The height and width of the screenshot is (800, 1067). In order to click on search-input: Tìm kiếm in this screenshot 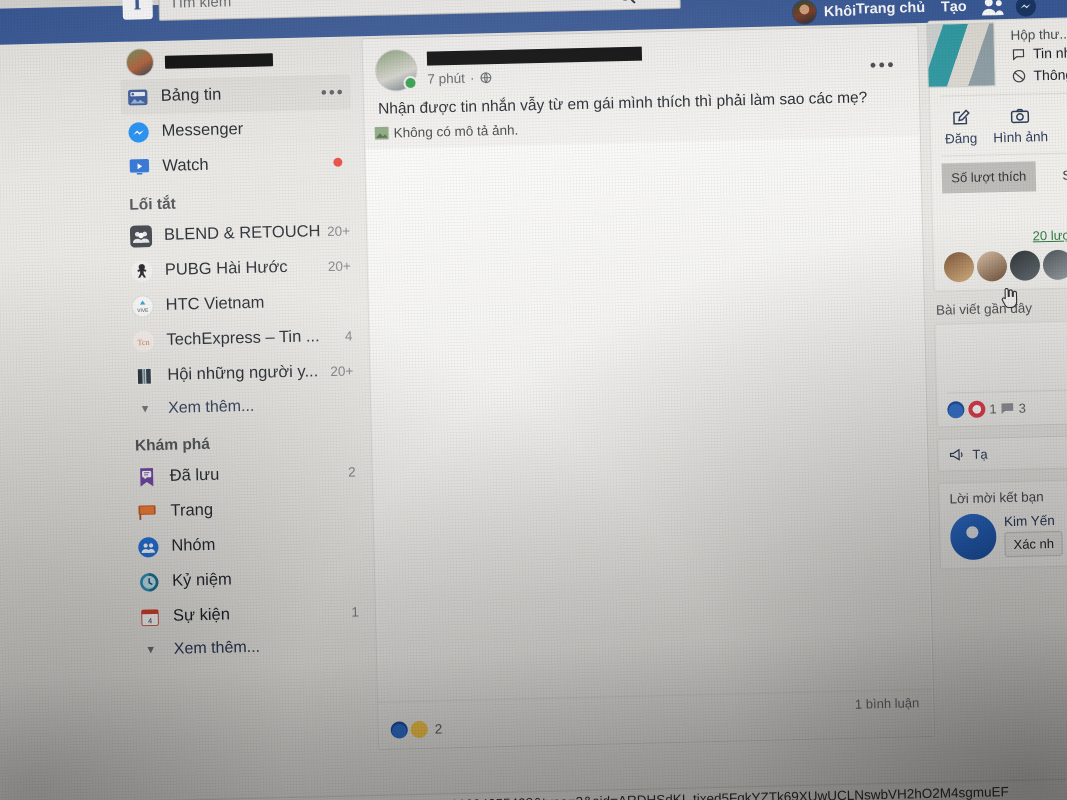, I will do `click(419, 10)`.